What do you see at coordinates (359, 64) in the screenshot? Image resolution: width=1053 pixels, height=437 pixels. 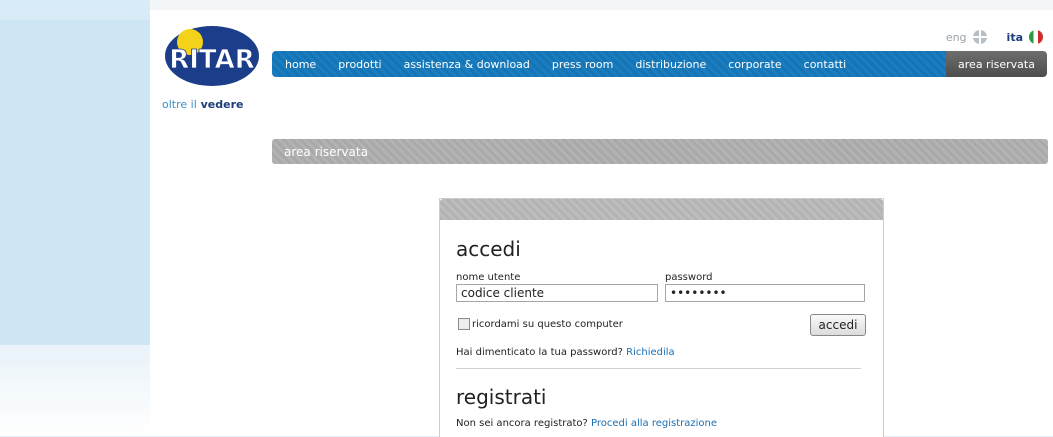 I see `nav-item-prodotti: prodotti` at bounding box center [359, 64].